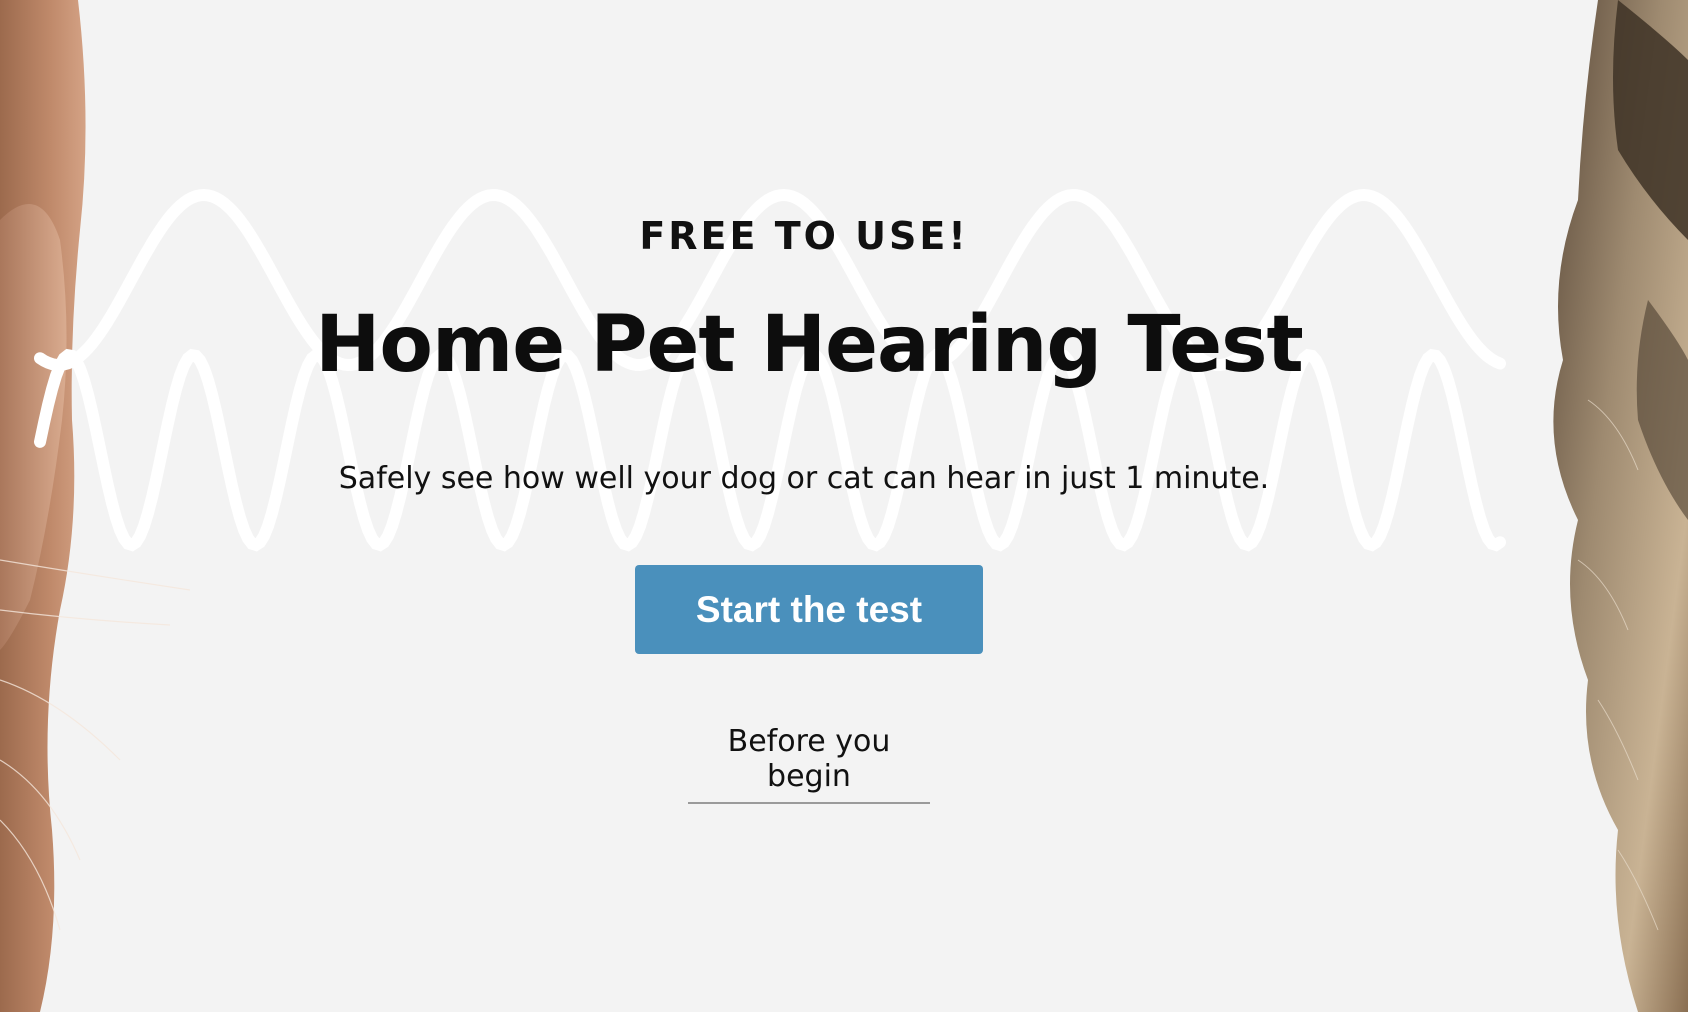  I want to click on before-you-begin-link: Before you begin, so click(809, 764).